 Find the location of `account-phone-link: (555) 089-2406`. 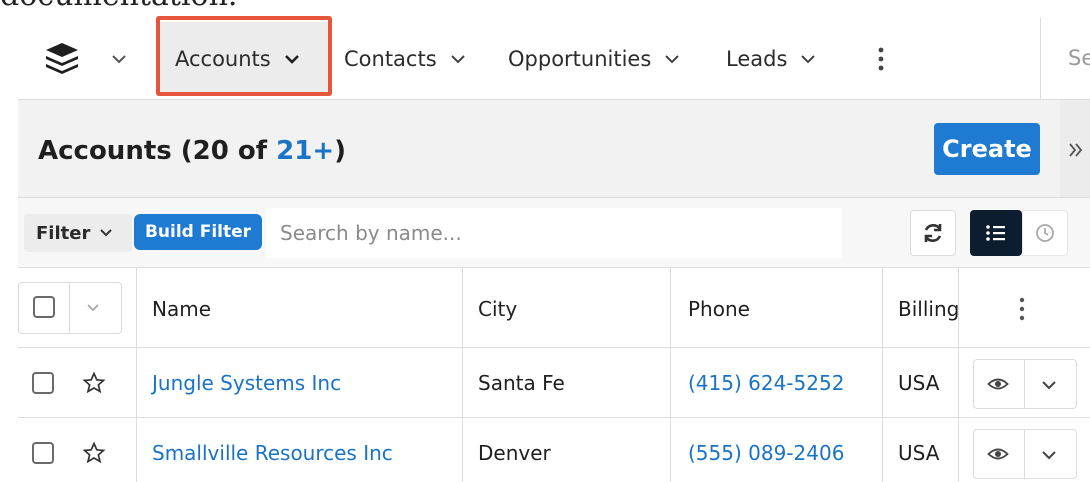

account-phone-link: (555) 089-2406 is located at coordinates (766, 453).